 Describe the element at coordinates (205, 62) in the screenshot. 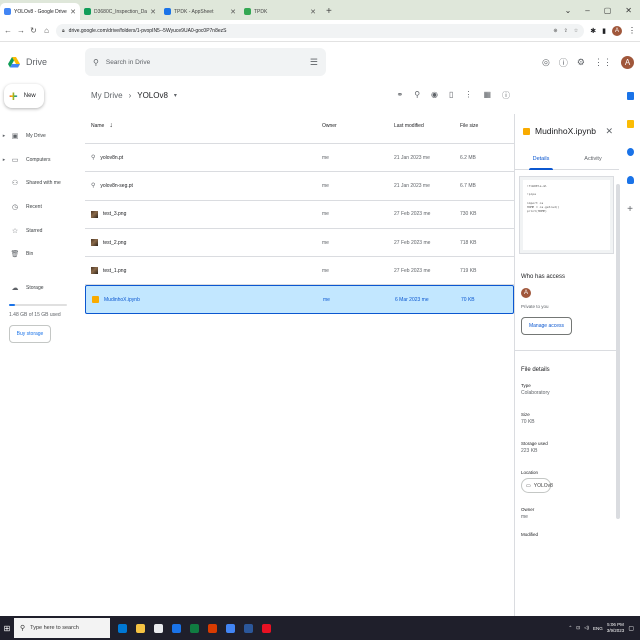

I see `search-input: ⚲ Search in Drive ☰` at that location.